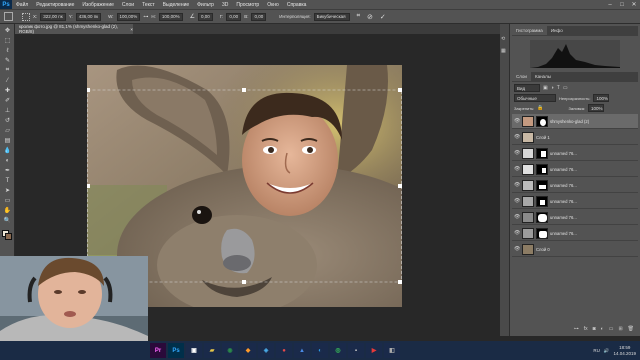  Describe the element at coordinates (529, 30) in the screenshot. I see `tab-histogram: Гистограмма` at that location.